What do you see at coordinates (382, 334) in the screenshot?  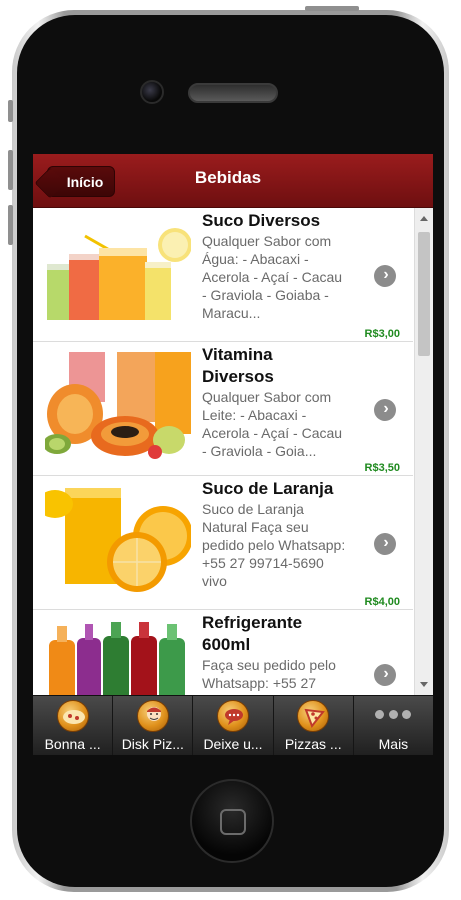 I see `item-price: R$3,00` at bounding box center [382, 334].